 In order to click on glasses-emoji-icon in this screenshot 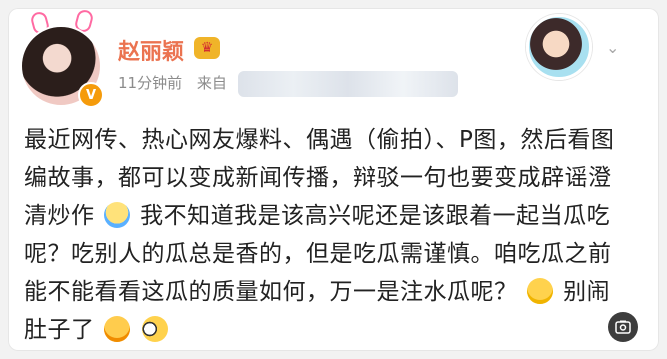, I will do `click(155, 329)`.